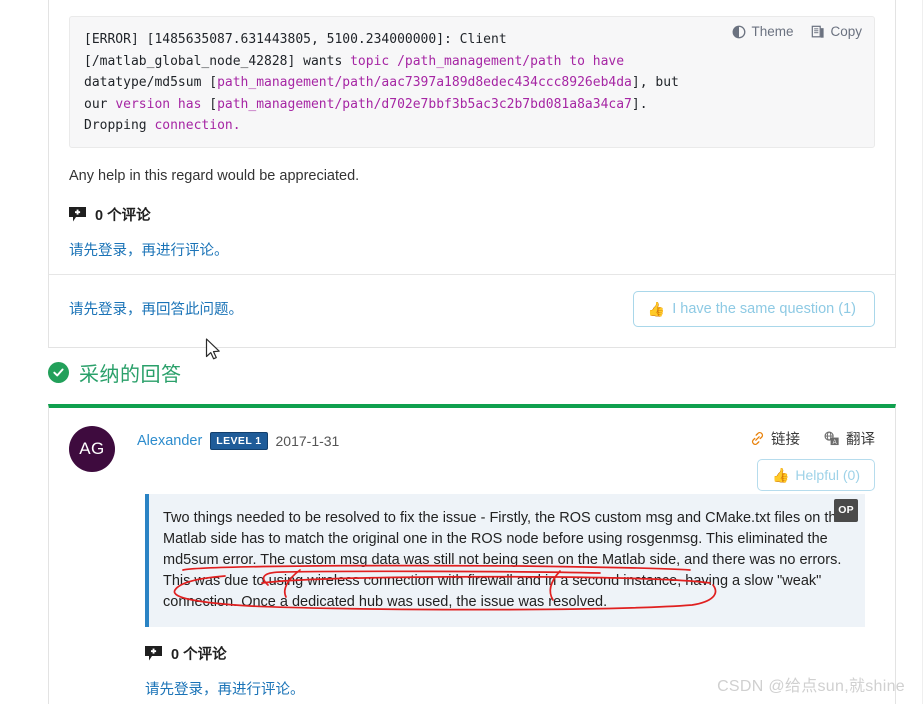 This screenshot has width=923, height=704. What do you see at coordinates (739, 31) in the screenshot?
I see `theme-icon` at bounding box center [739, 31].